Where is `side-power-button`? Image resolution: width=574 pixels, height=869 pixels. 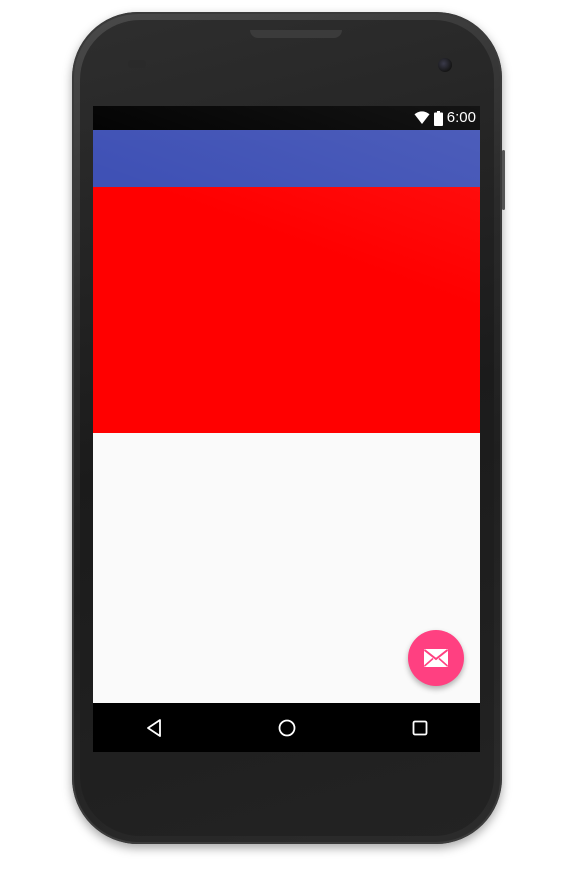 side-power-button is located at coordinates (503, 180).